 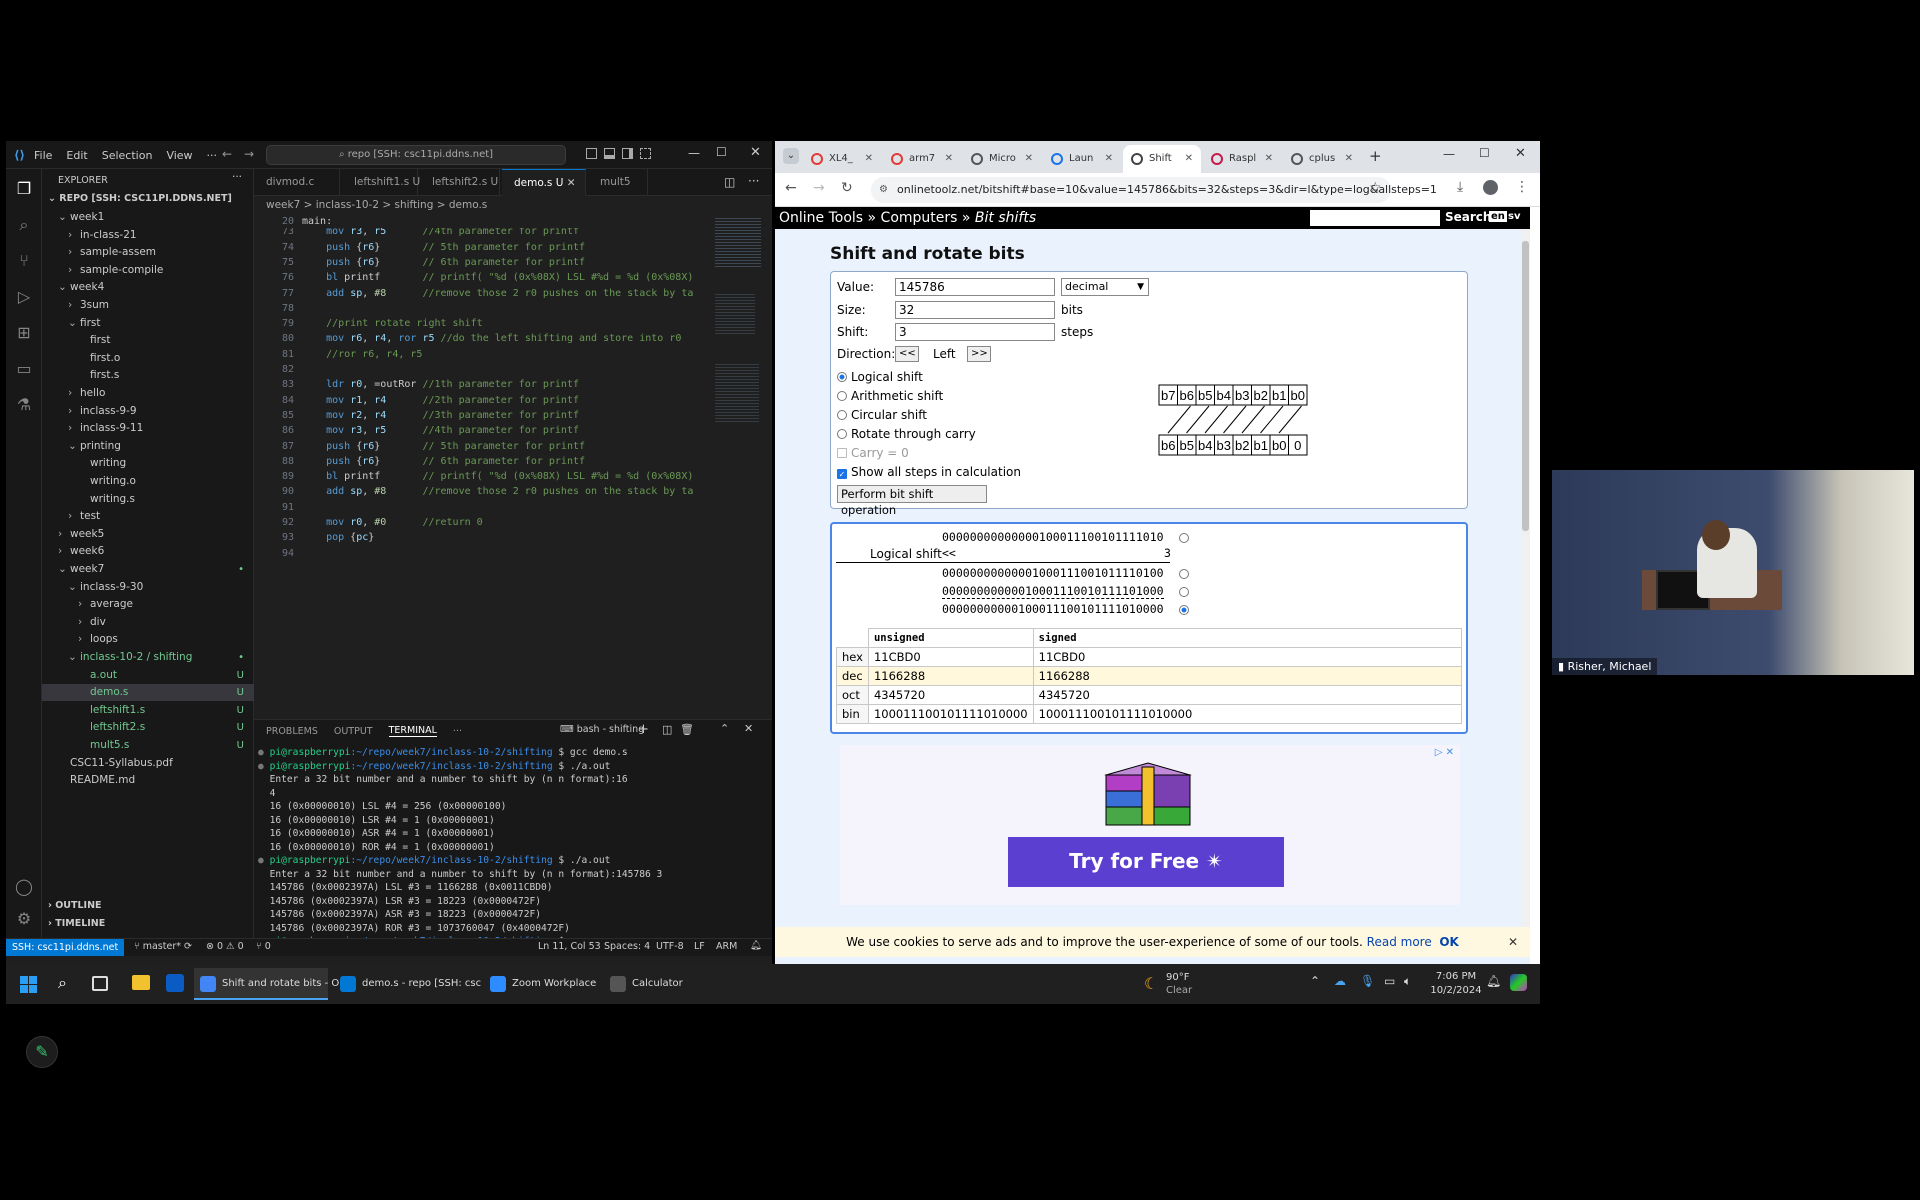 What do you see at coordinates (906, 434) in the screenshot?
I see `radio-rotate-through-carry: Rotate through carry` at bounding box center [906, 434].